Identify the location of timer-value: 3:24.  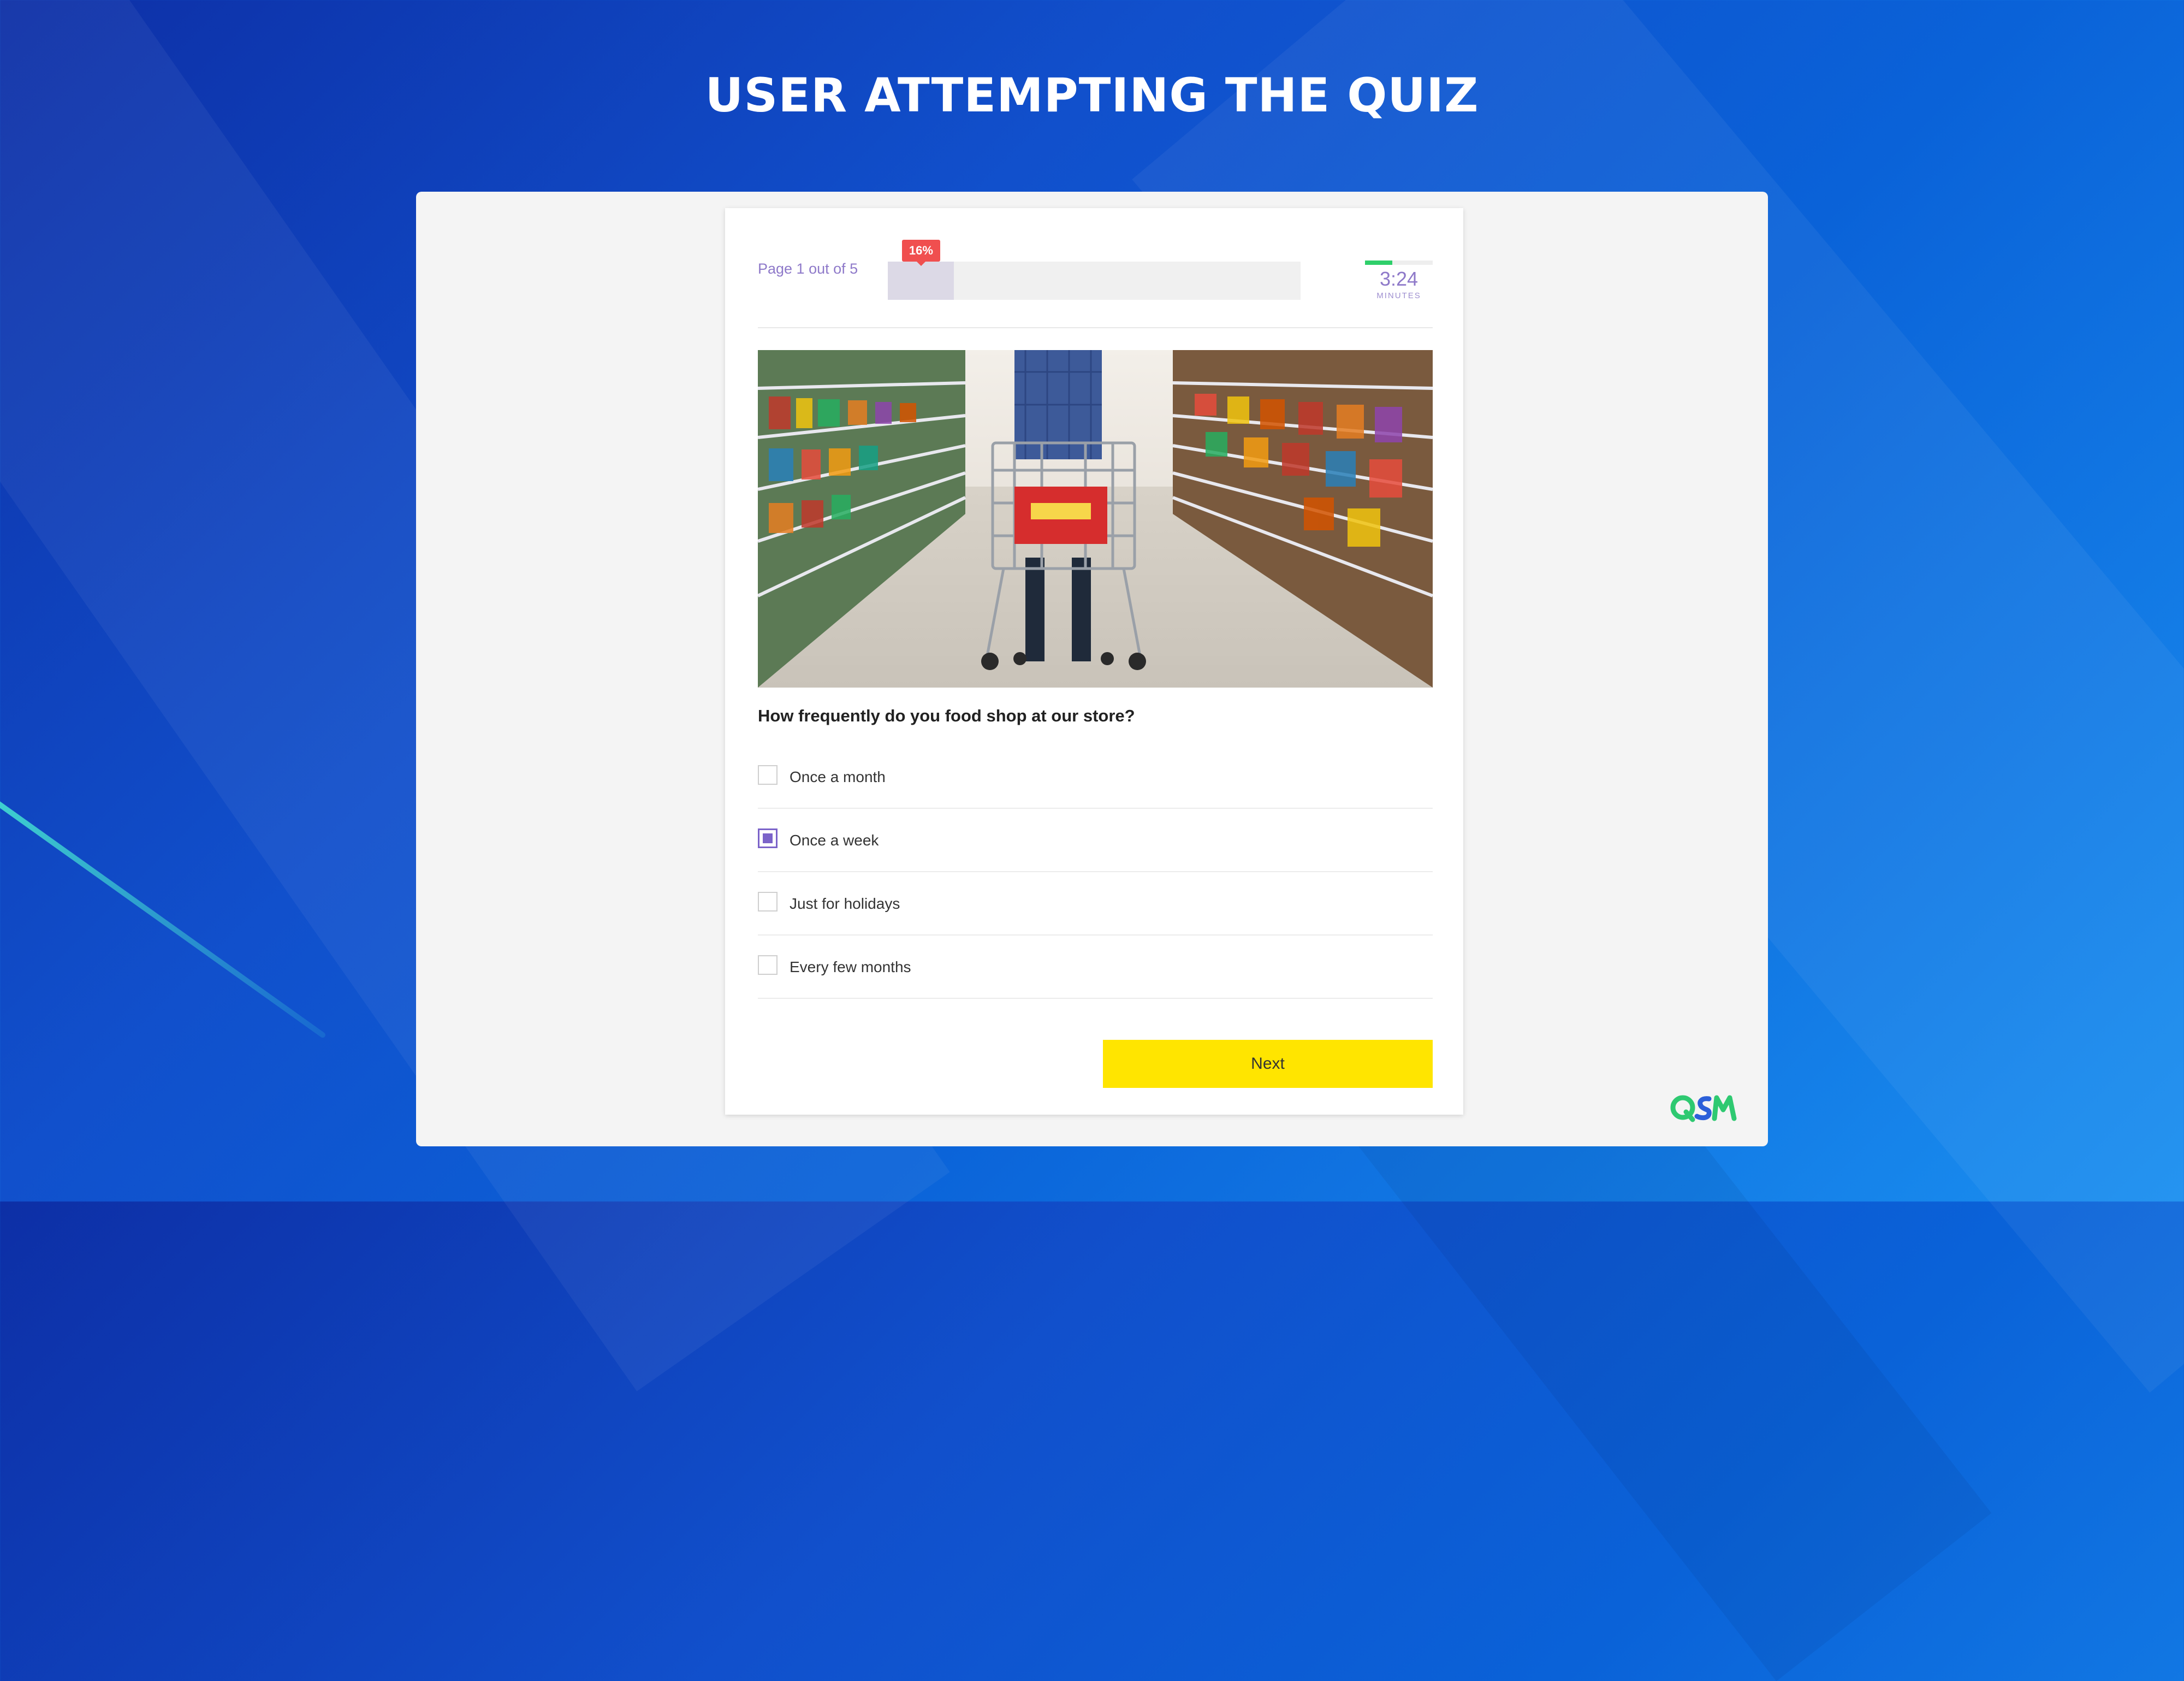
(1399, 279).